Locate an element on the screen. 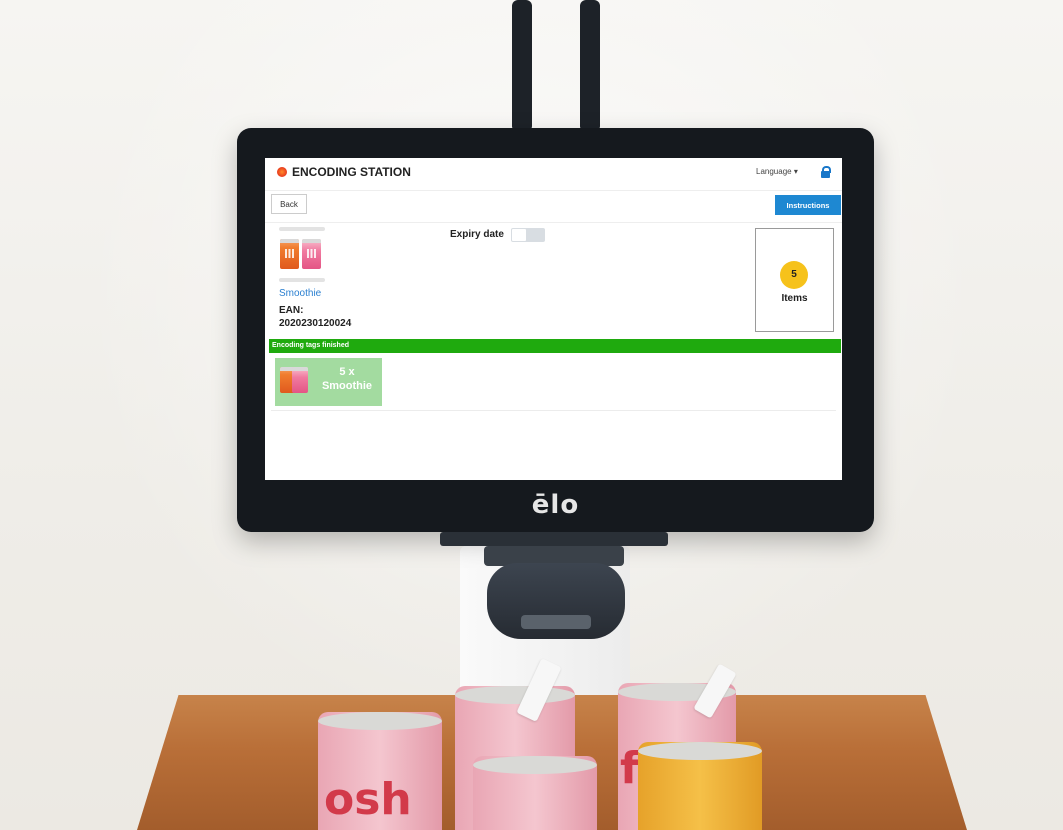 Image resolution: width=1063 pixels, height=830 pixels. language-dropdown: Language ▾ is located at coordinates (777, 171).